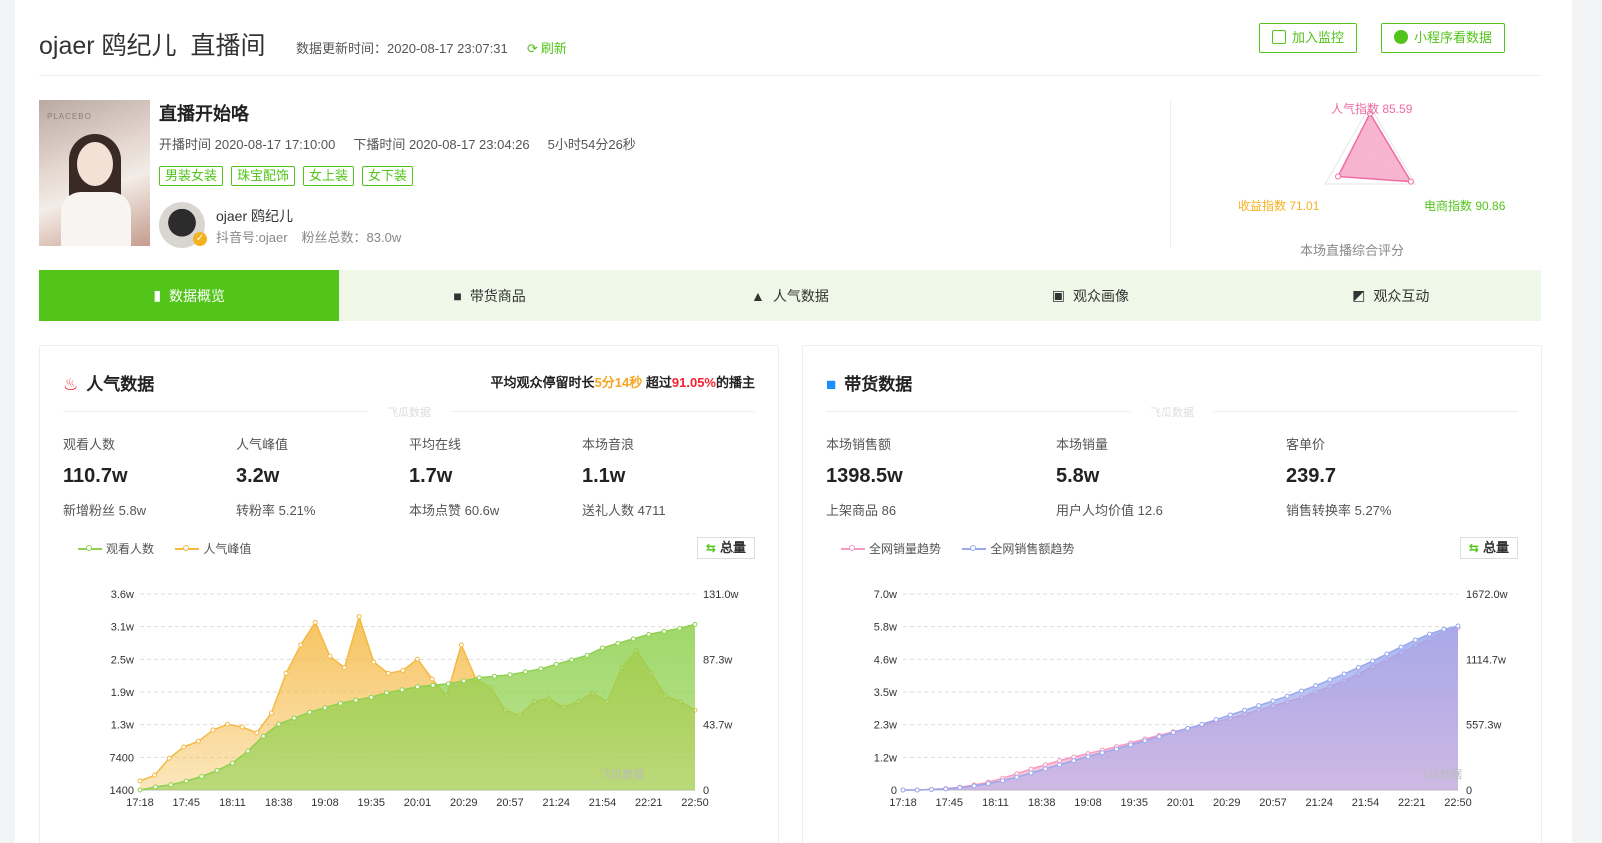 The height and width of the screenshot is (843, 1602). Describe the element at coordinates (1374, 147) in the screenshot. I see `radar-area` at that location.